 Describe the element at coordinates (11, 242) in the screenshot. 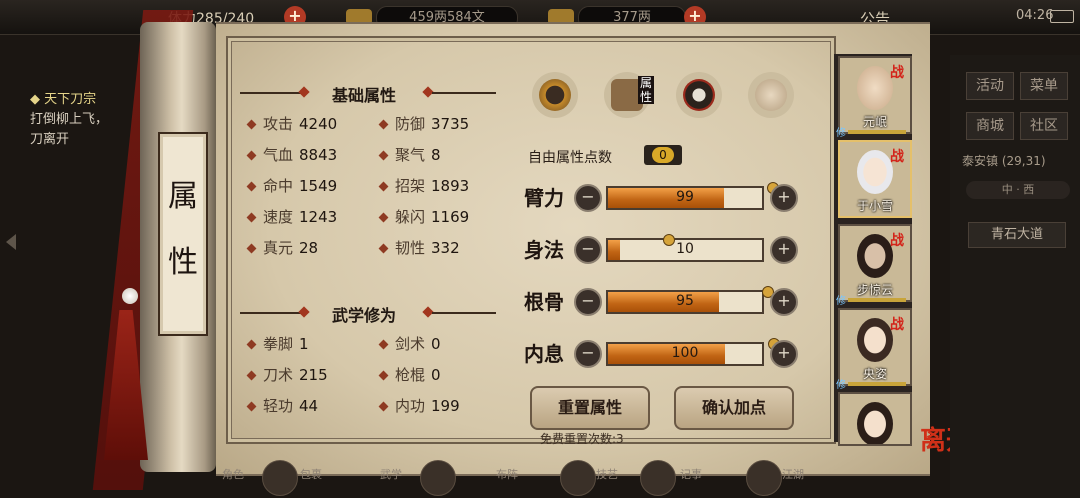

I see `left-arrow-icon` at that location.